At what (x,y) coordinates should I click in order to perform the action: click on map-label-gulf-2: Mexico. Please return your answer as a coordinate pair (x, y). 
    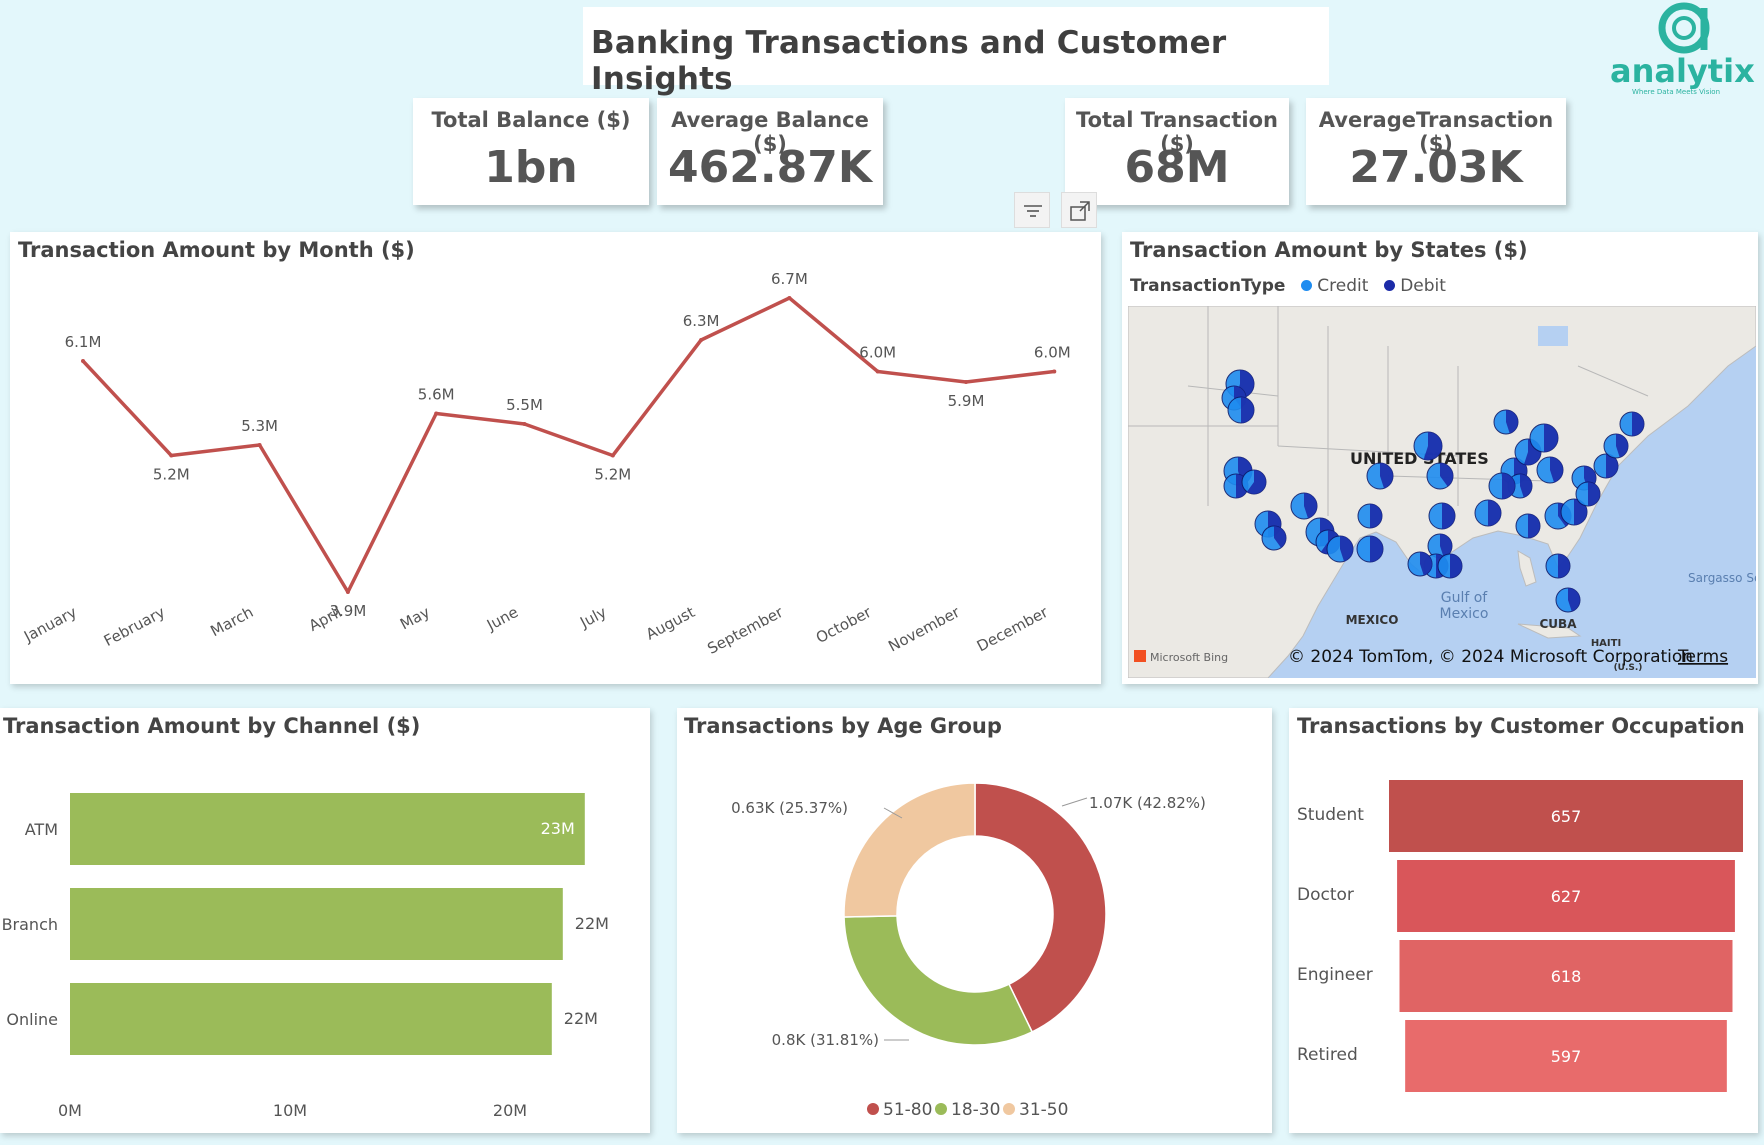
    Looking at the image, I should click on (1464, 614).